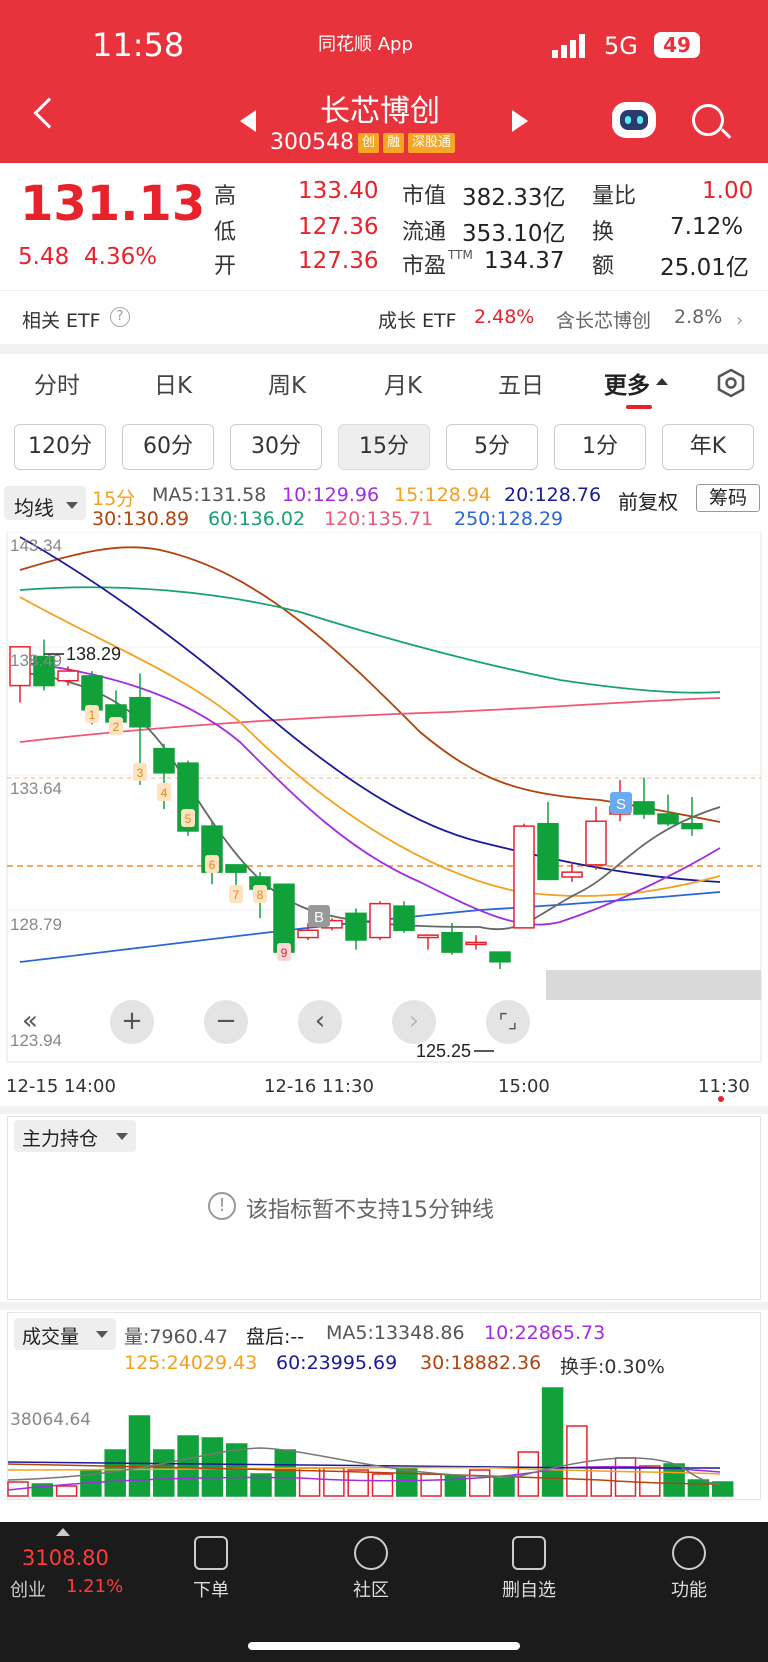 This screenshot has width=768, height=1662. What do you see at coordinates (164, 793) in the screenshot?
I see `marker-label-4: 4` at bounding box center [164, 793].